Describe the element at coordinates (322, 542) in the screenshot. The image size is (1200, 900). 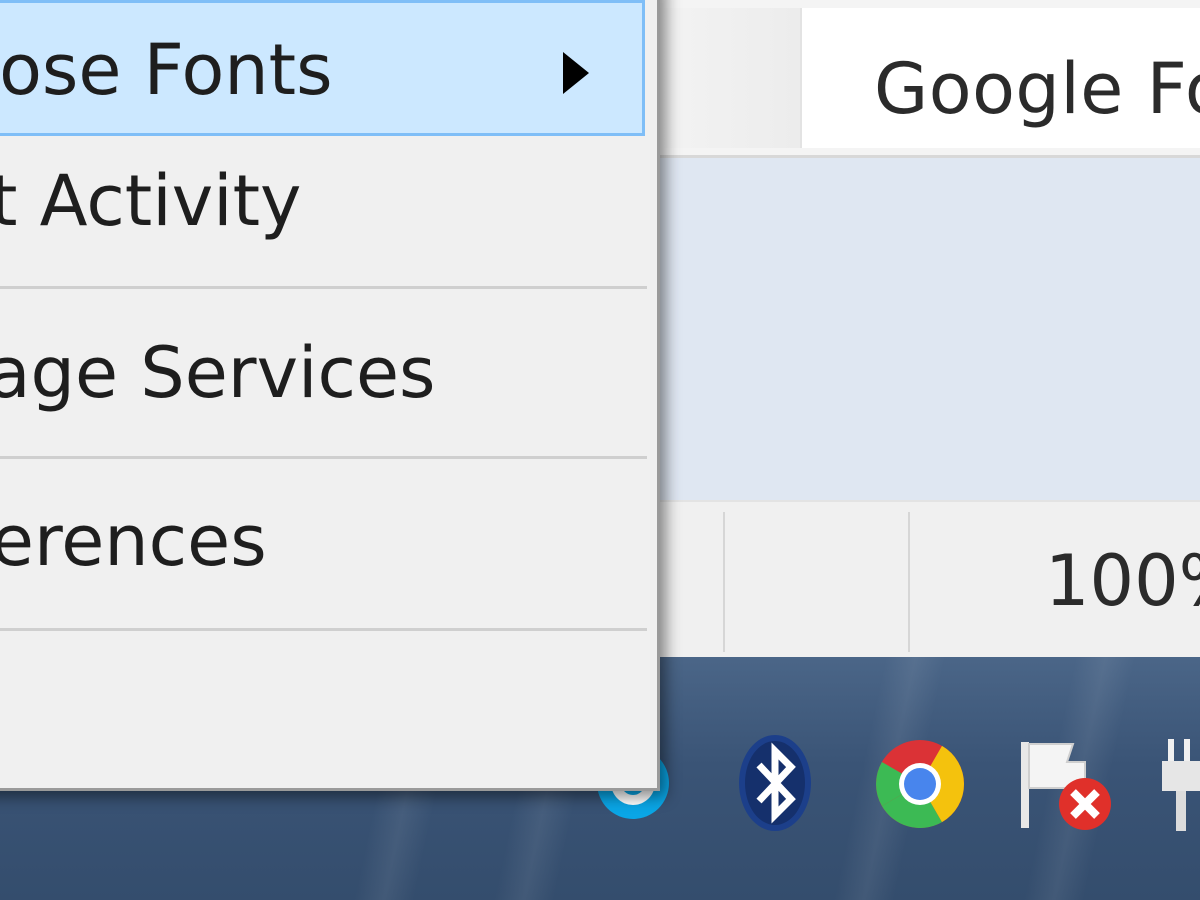
I see `menu-item-preferences: Preferences` at that location.